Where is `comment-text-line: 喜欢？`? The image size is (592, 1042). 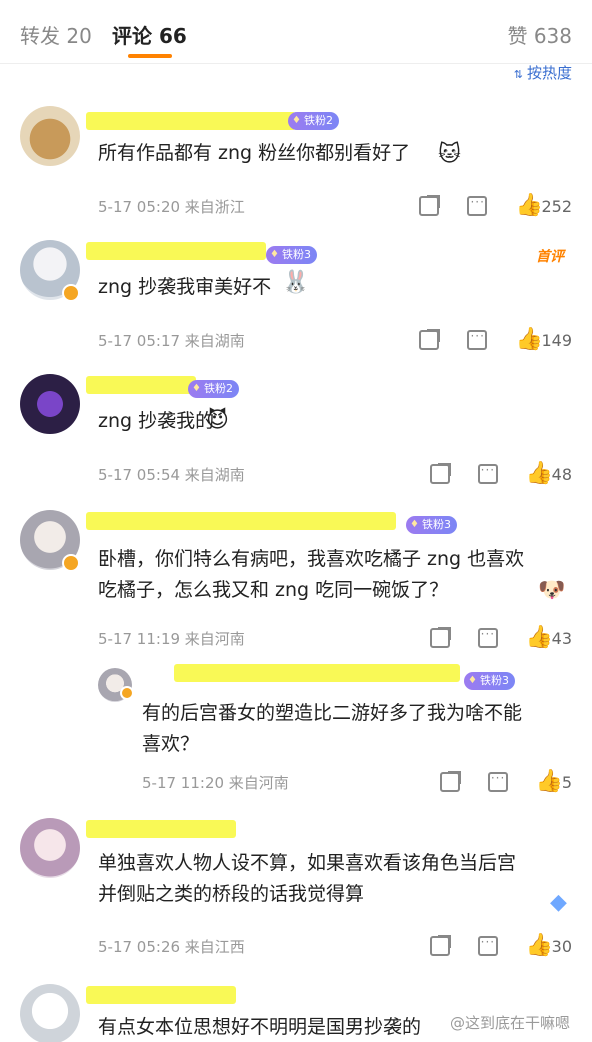 comment-text-line: 喜欢？ is located at coordinates (171, 744).